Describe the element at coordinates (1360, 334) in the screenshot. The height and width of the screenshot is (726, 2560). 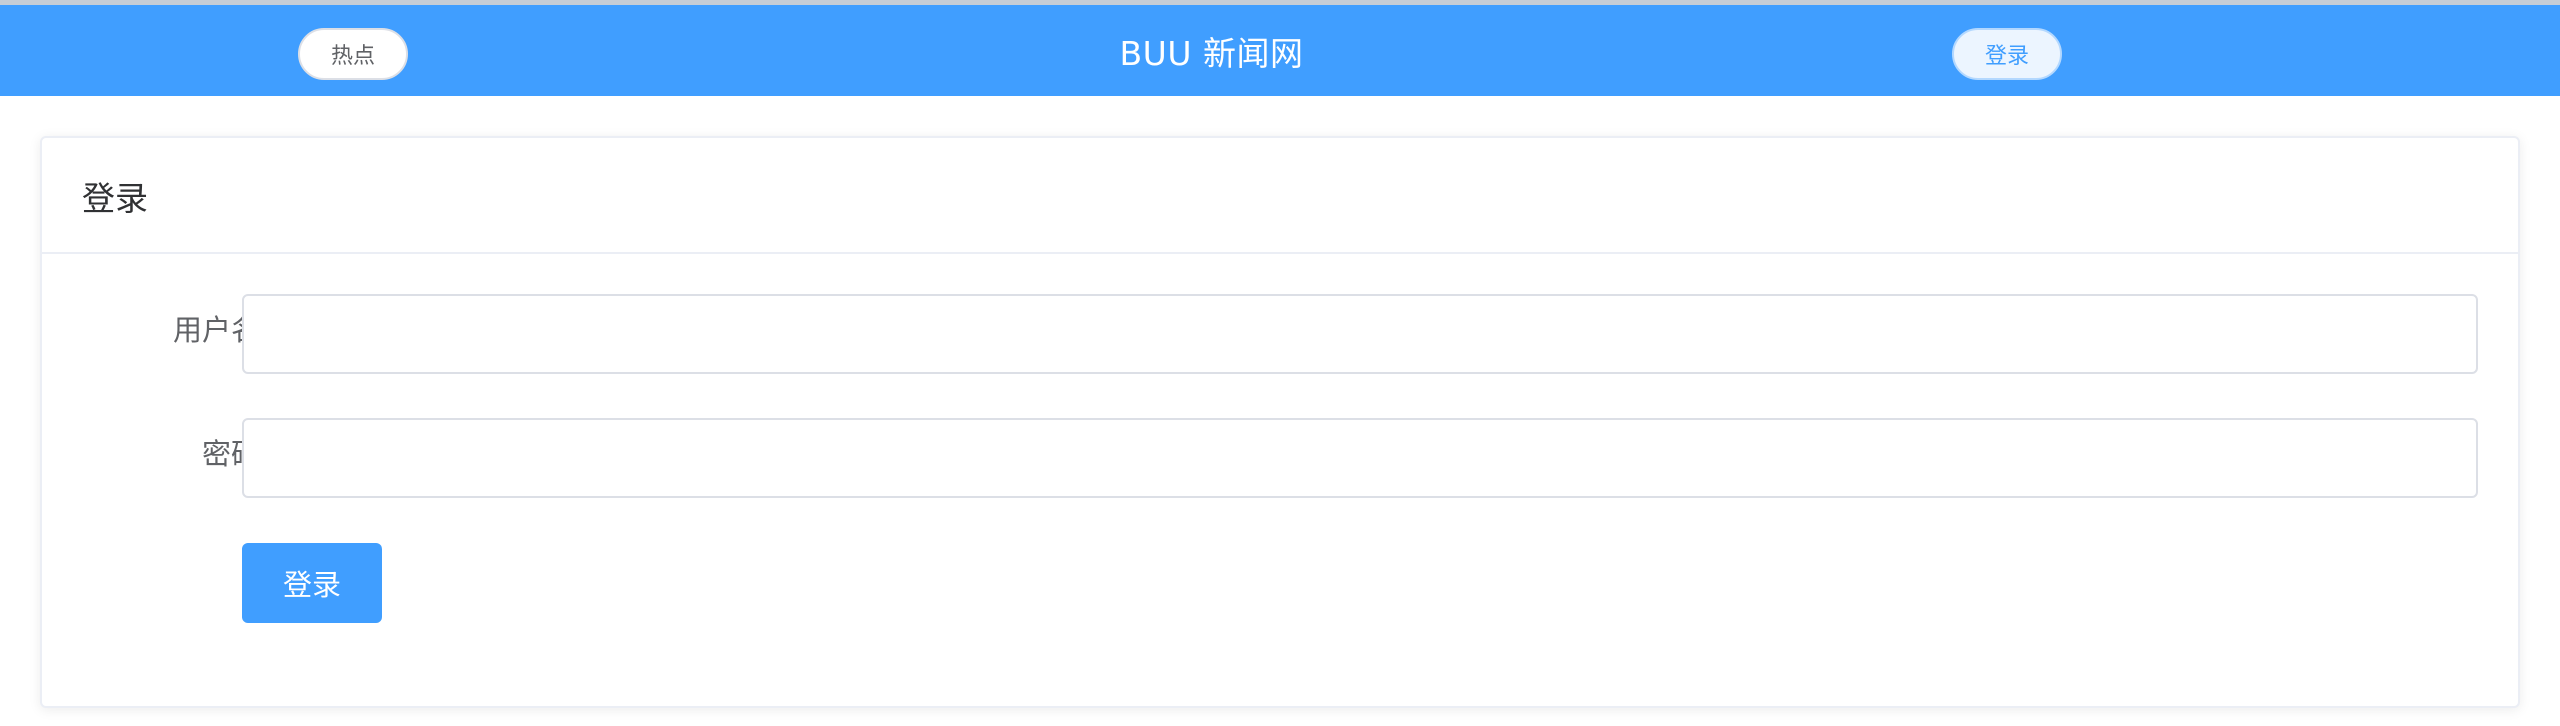
I see `username-input` at that location.